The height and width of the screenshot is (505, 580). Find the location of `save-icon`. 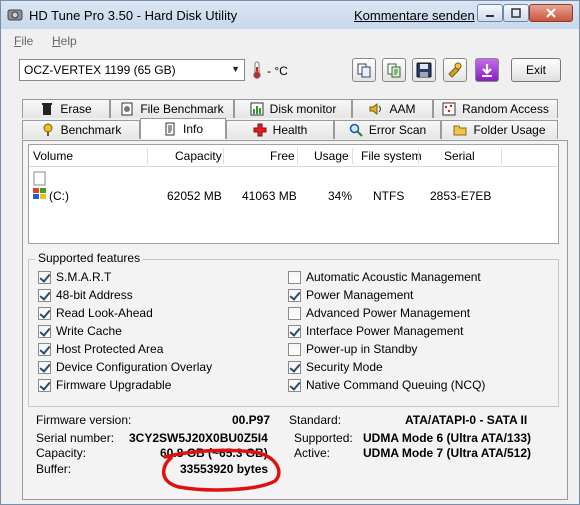

save-icon is located at coordinates (424, 70).